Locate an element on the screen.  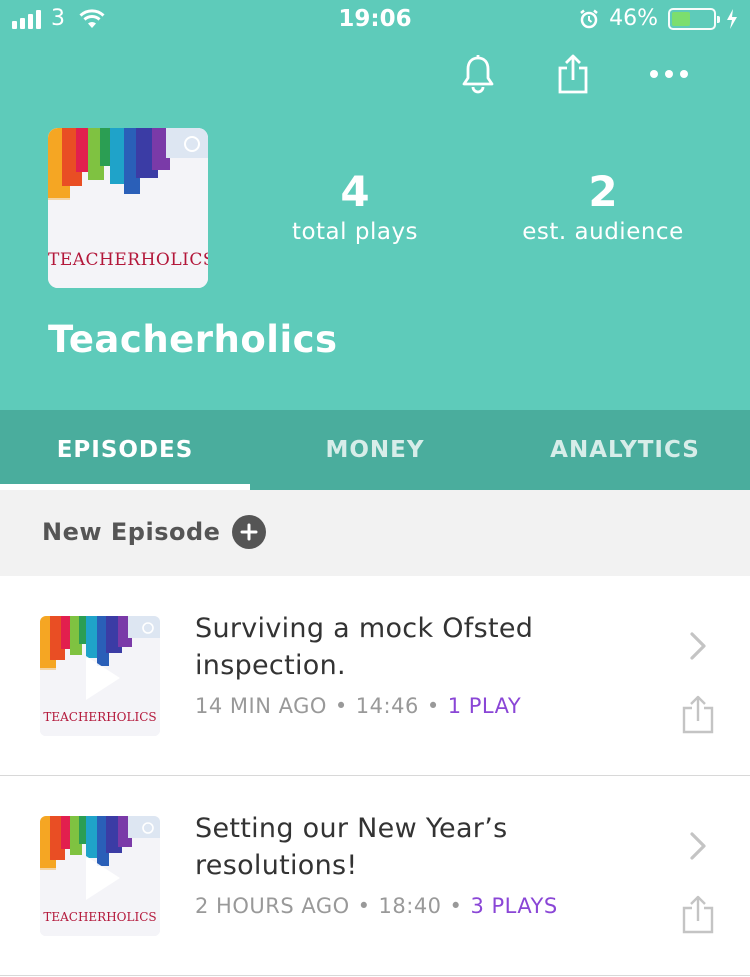
stat-total-plays: 4 total plays is located at coordinates (355, 208).